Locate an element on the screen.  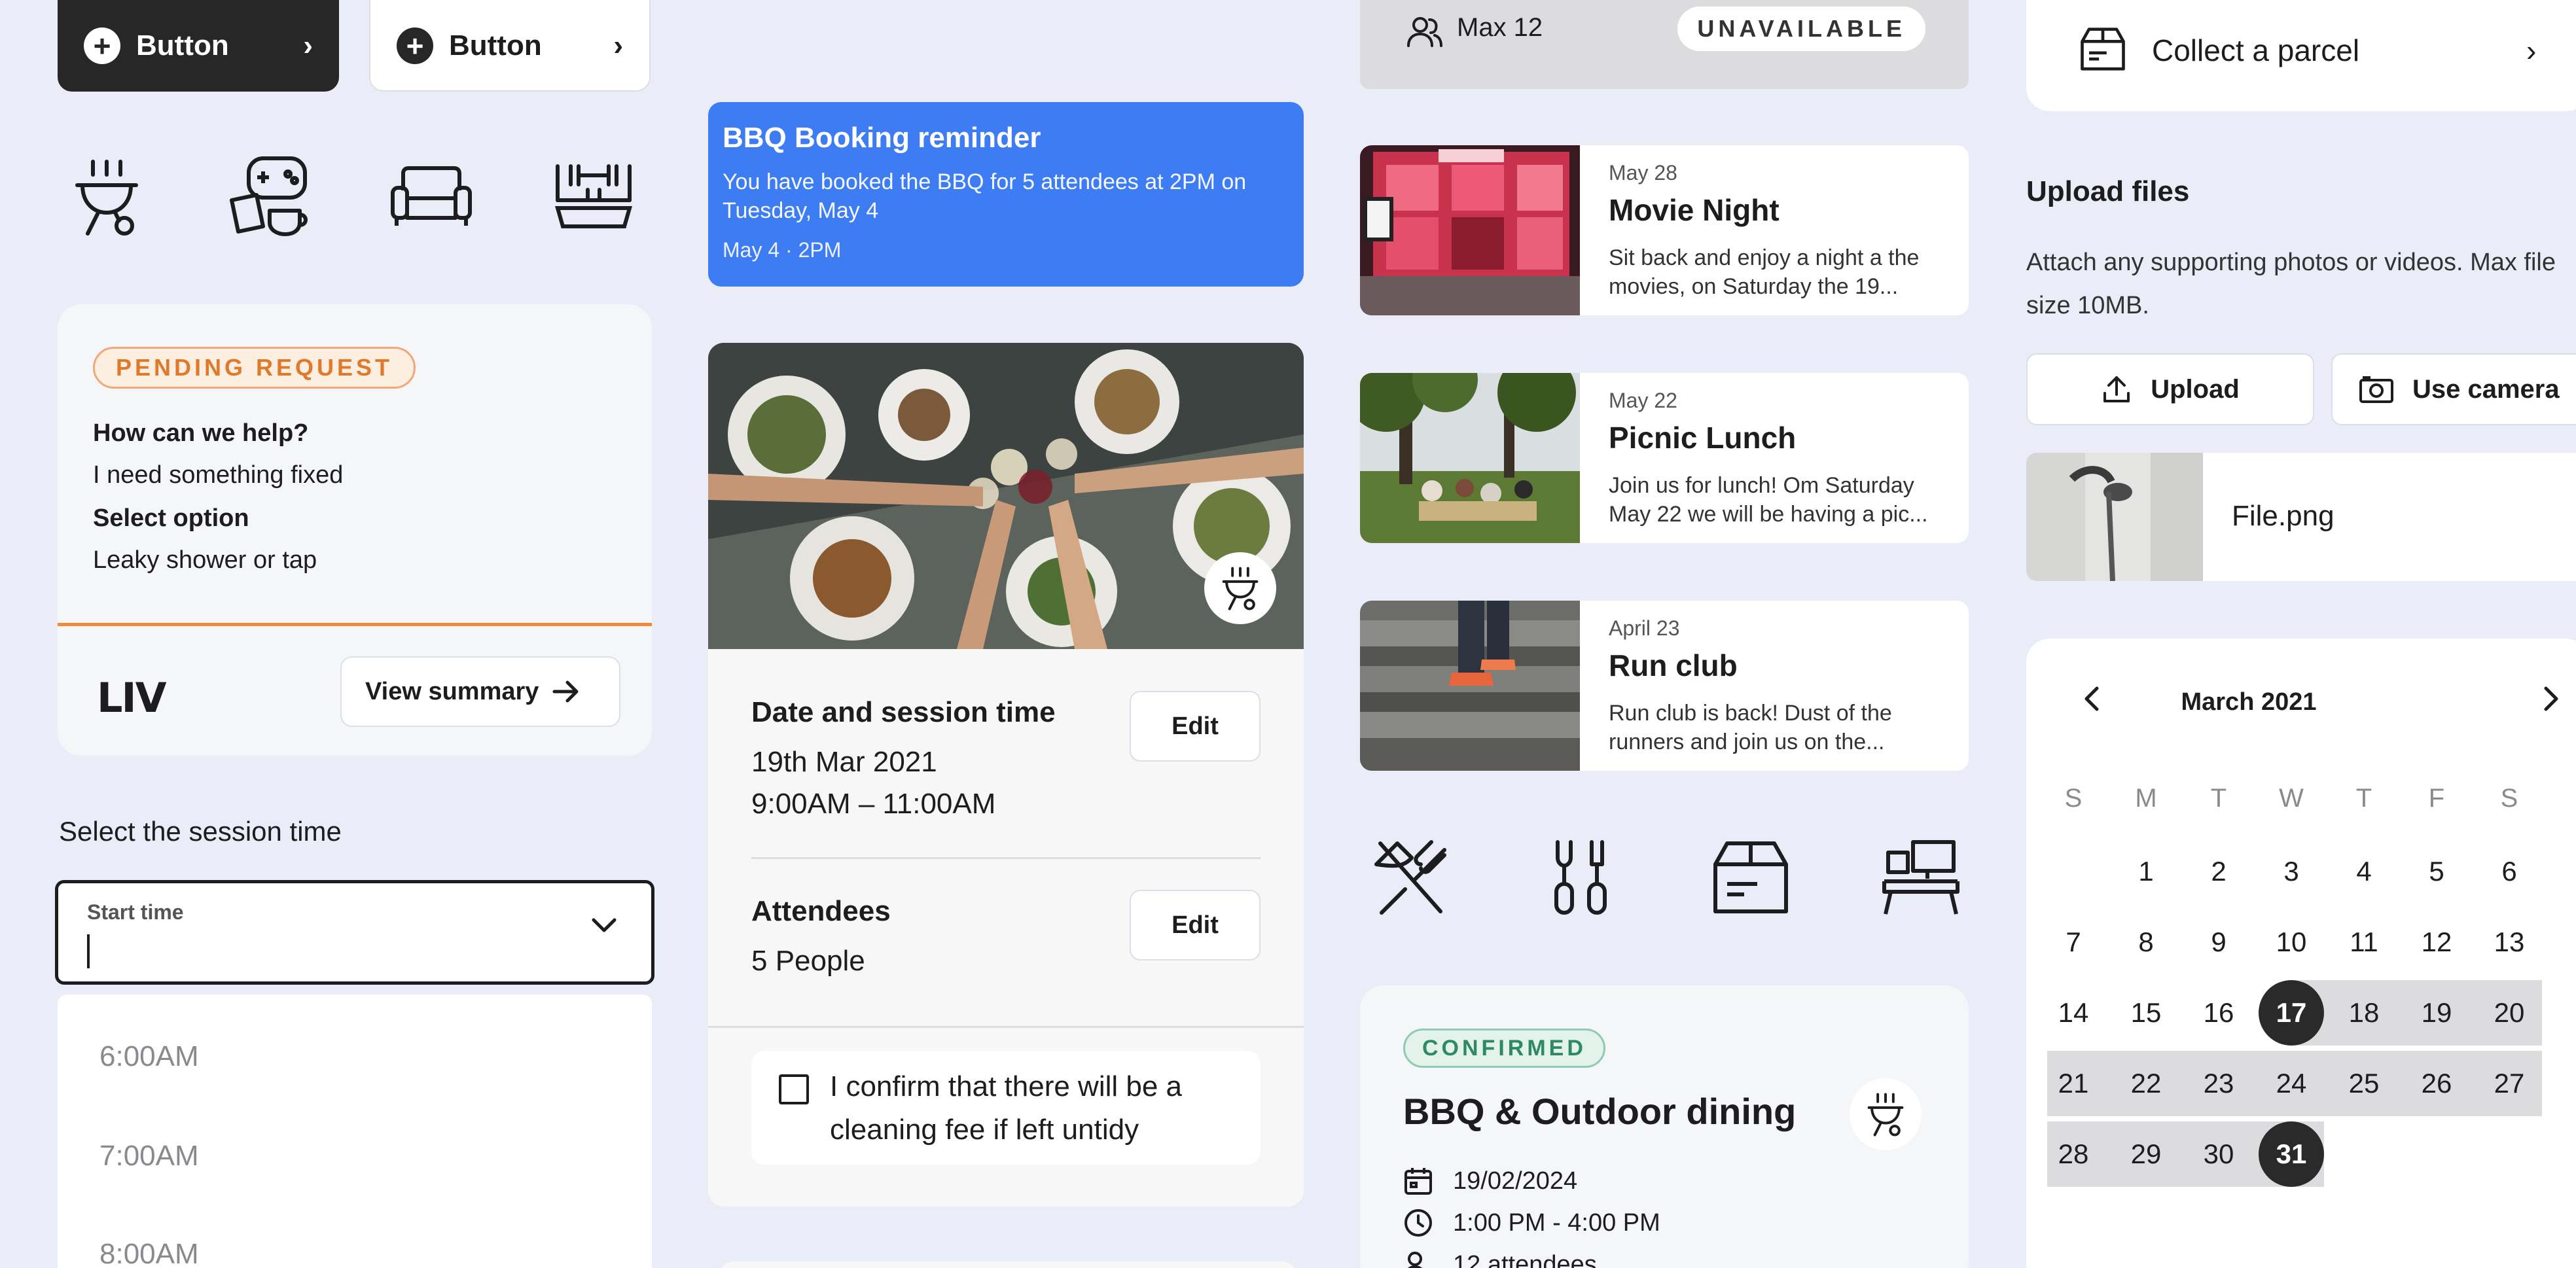
calendar-day: 28 is located at coordinates (2073, 1154).